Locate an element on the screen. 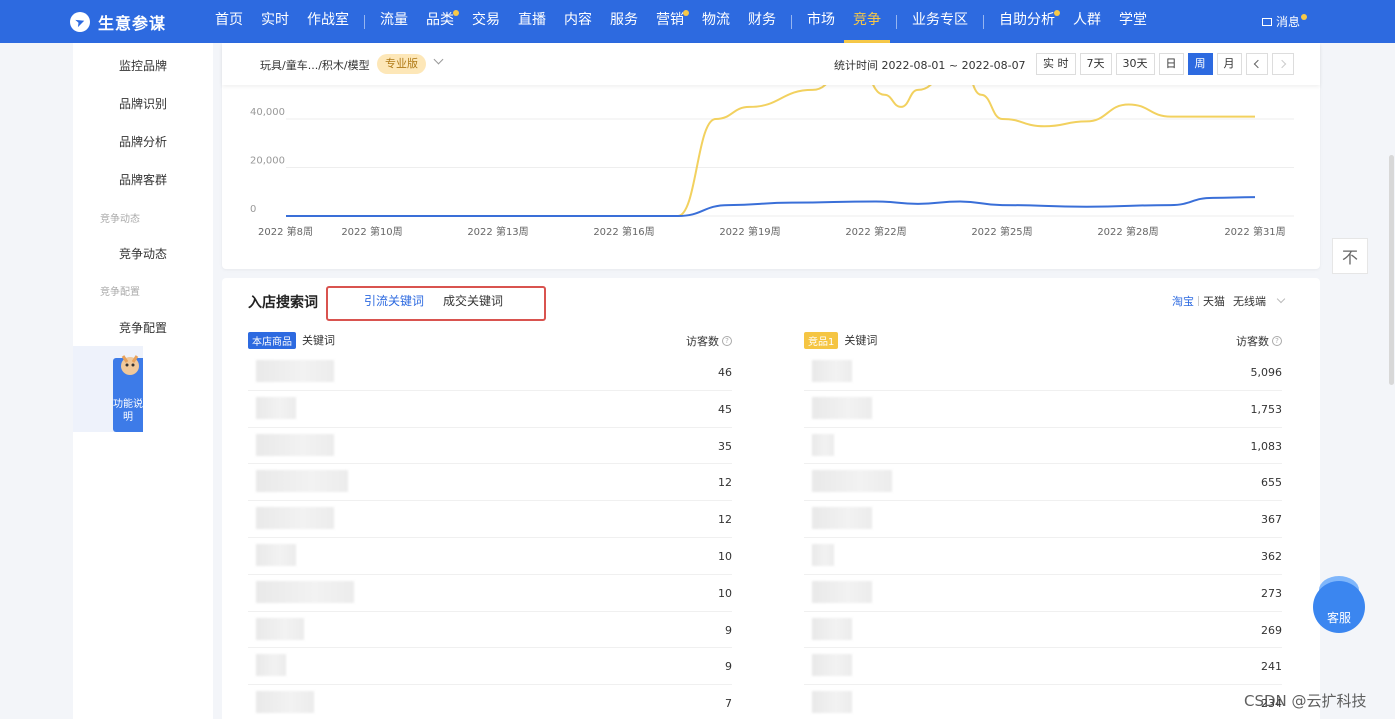 The image size is (1395, 719). own-shop-tag: 本店商品 is located at coordinates (272, 340).